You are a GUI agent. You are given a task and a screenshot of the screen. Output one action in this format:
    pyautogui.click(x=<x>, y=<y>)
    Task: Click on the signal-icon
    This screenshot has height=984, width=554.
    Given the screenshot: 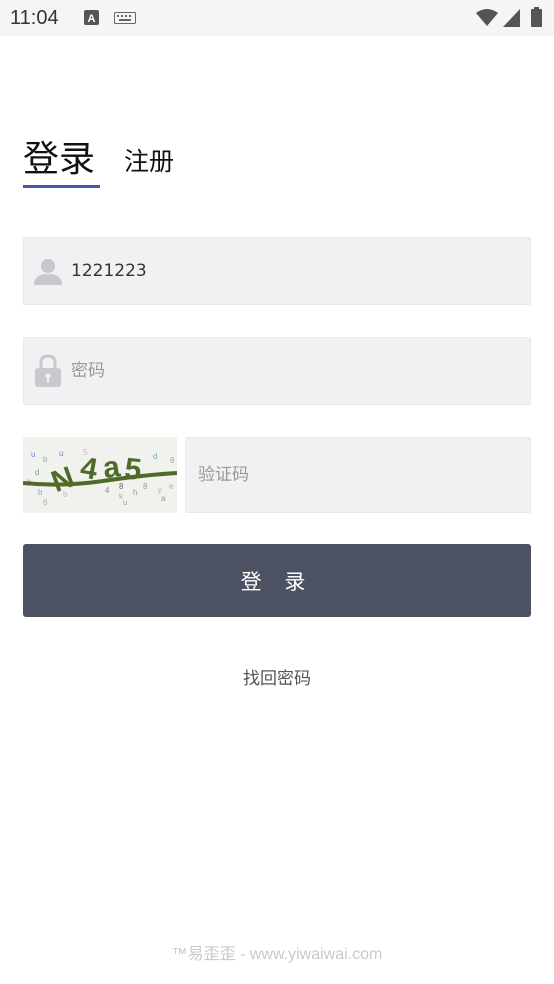 What is the action you would take?
    pyautogui.click(x=511, y=18)
    